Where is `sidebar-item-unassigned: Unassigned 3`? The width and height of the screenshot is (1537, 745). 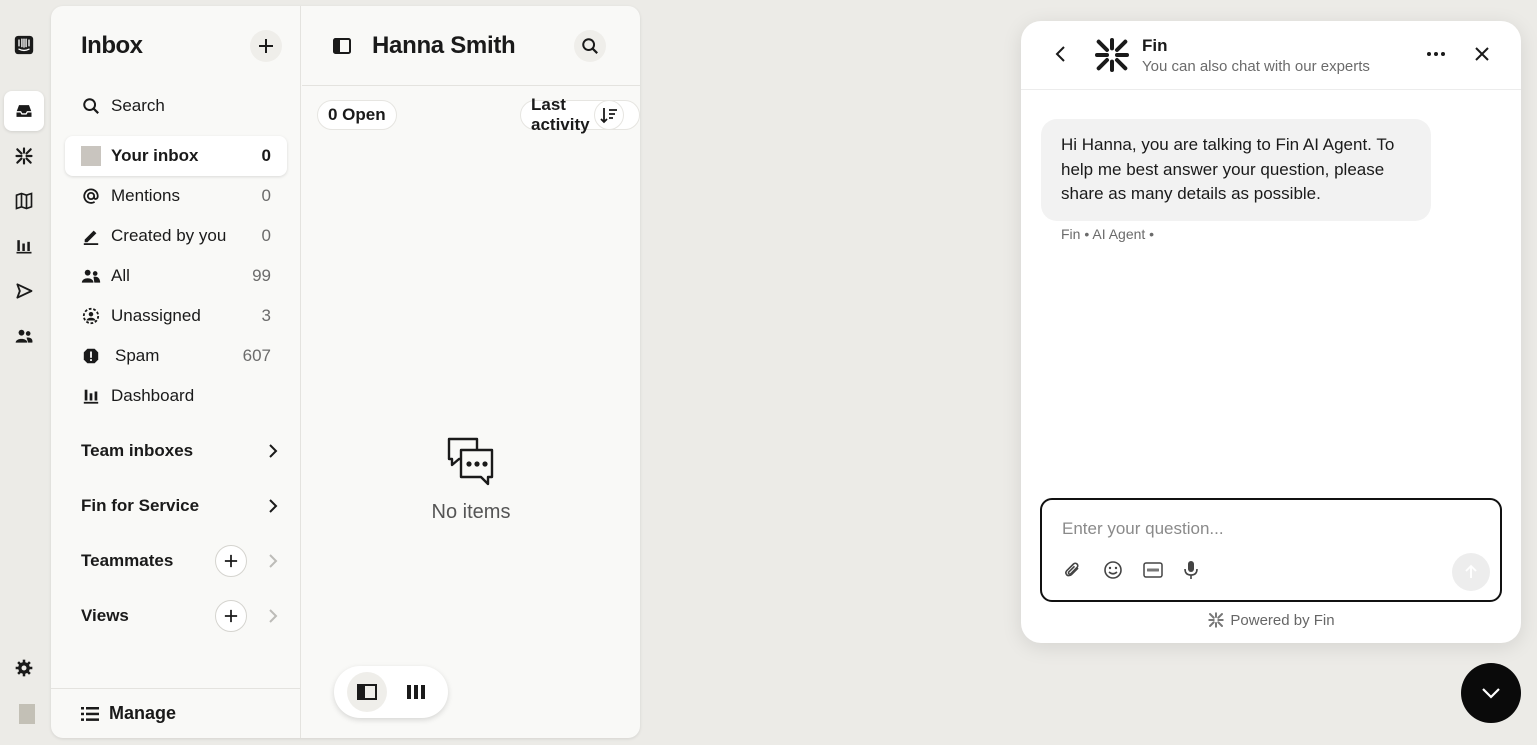 sidebar-item-unassigned: Unassigned 3 is located at coordinates (176, 316).